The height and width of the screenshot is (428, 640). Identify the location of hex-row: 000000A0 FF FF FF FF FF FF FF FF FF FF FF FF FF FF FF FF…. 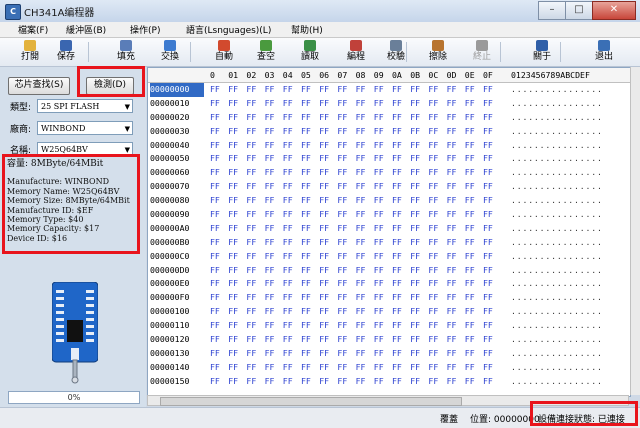
(389, 229).